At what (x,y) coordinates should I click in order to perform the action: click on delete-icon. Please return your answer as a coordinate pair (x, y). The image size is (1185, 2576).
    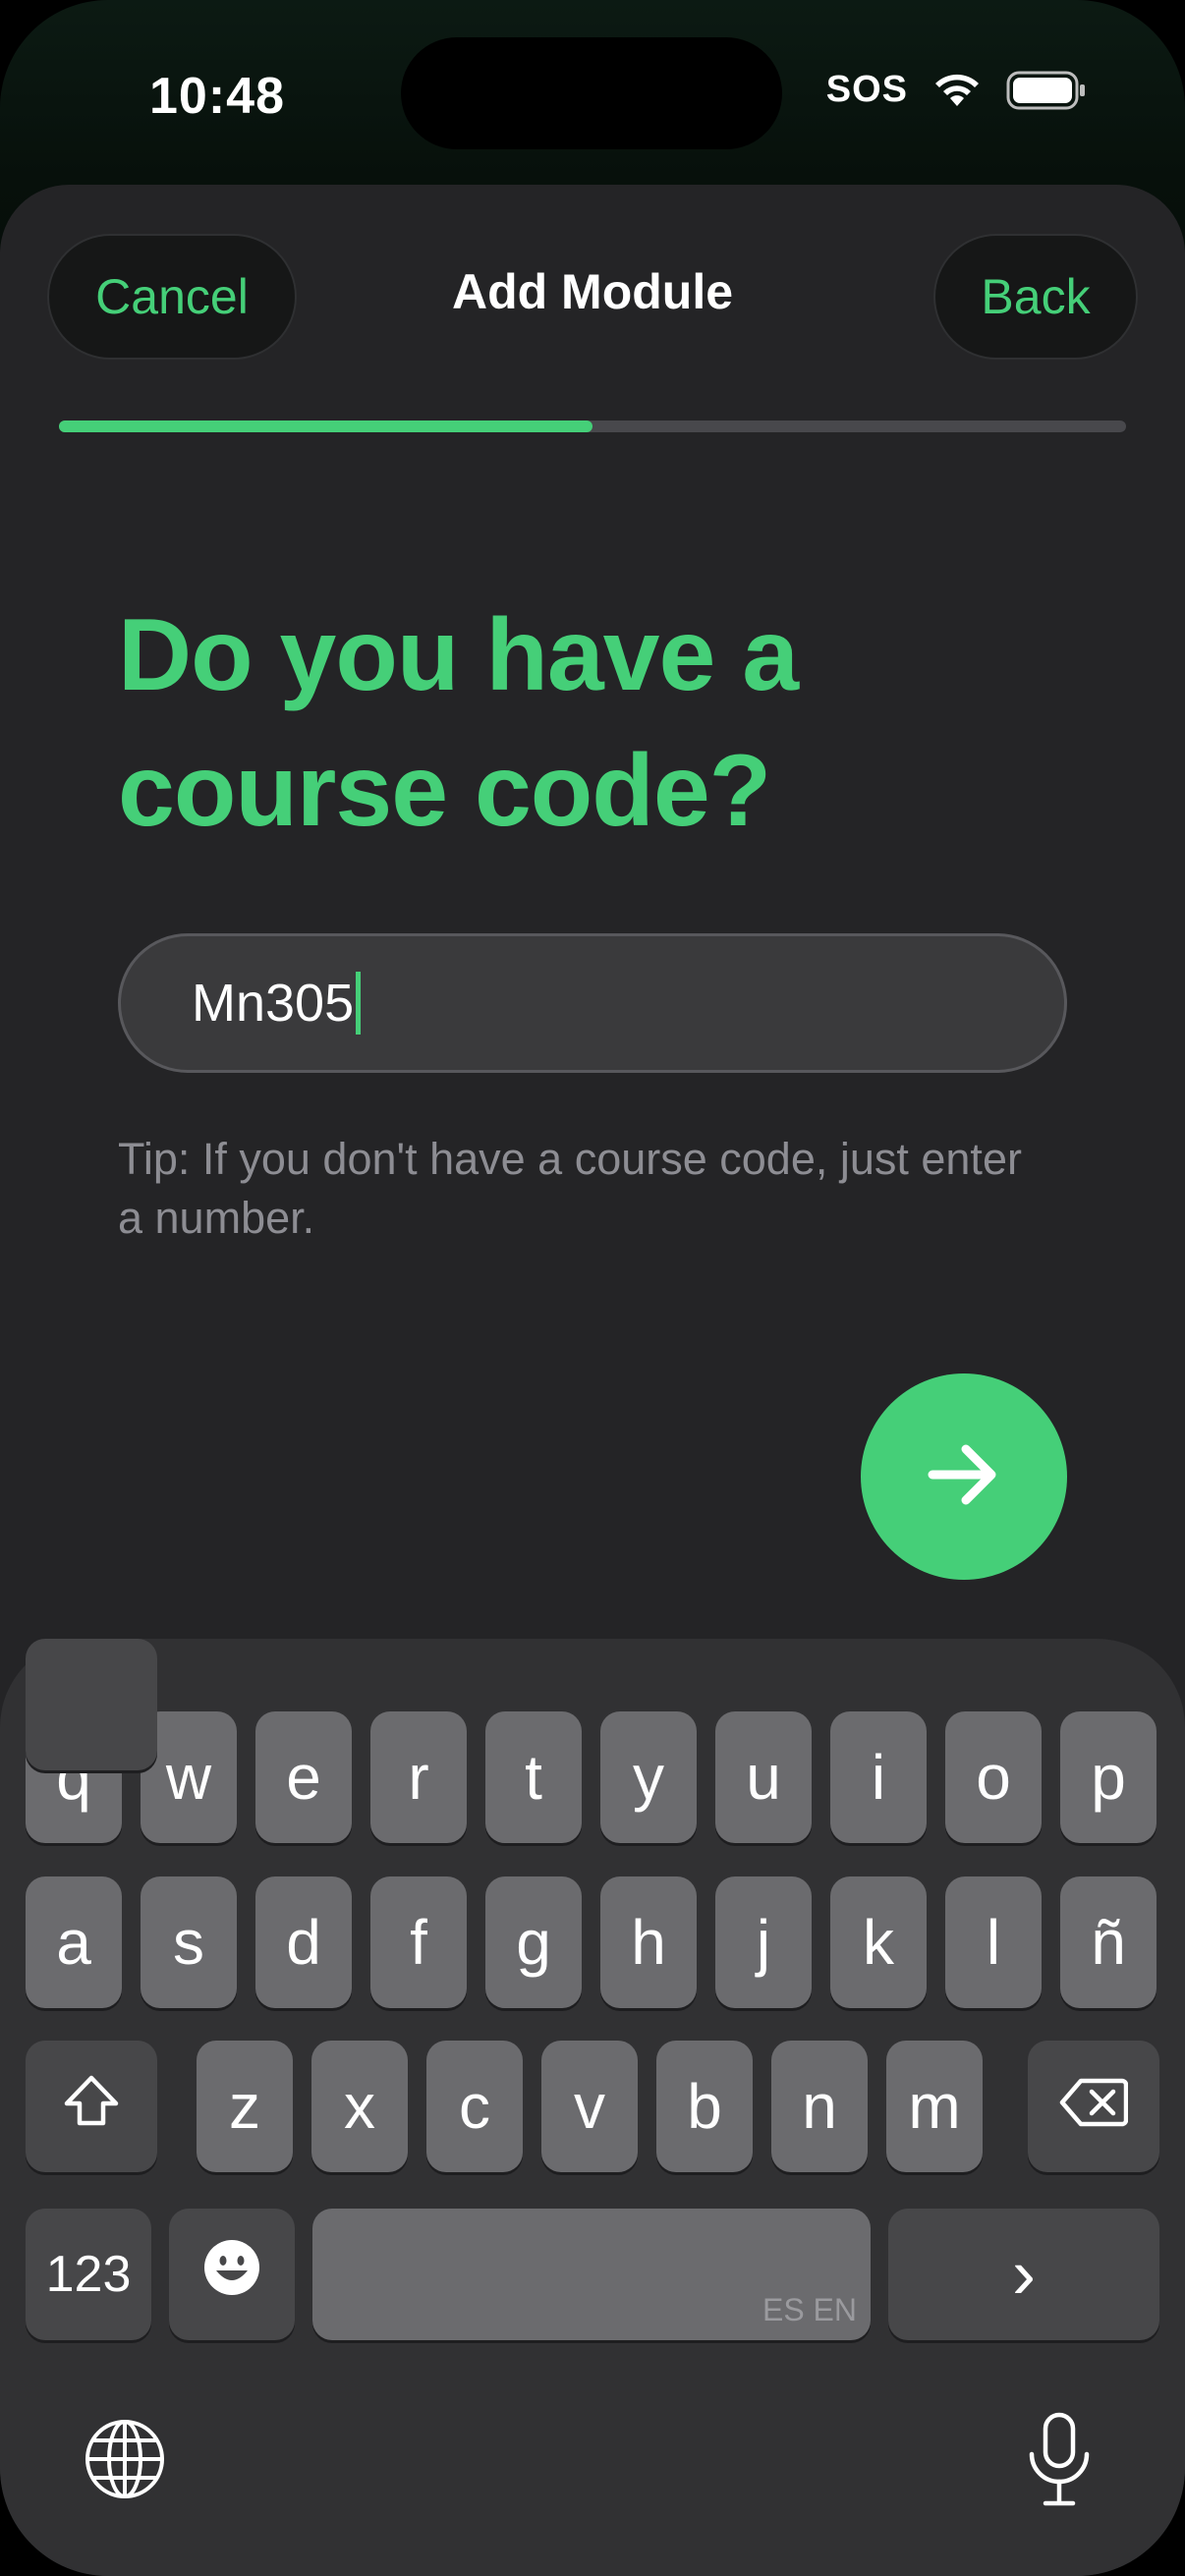
    Looking at the image, I should click on (1094, 2106).